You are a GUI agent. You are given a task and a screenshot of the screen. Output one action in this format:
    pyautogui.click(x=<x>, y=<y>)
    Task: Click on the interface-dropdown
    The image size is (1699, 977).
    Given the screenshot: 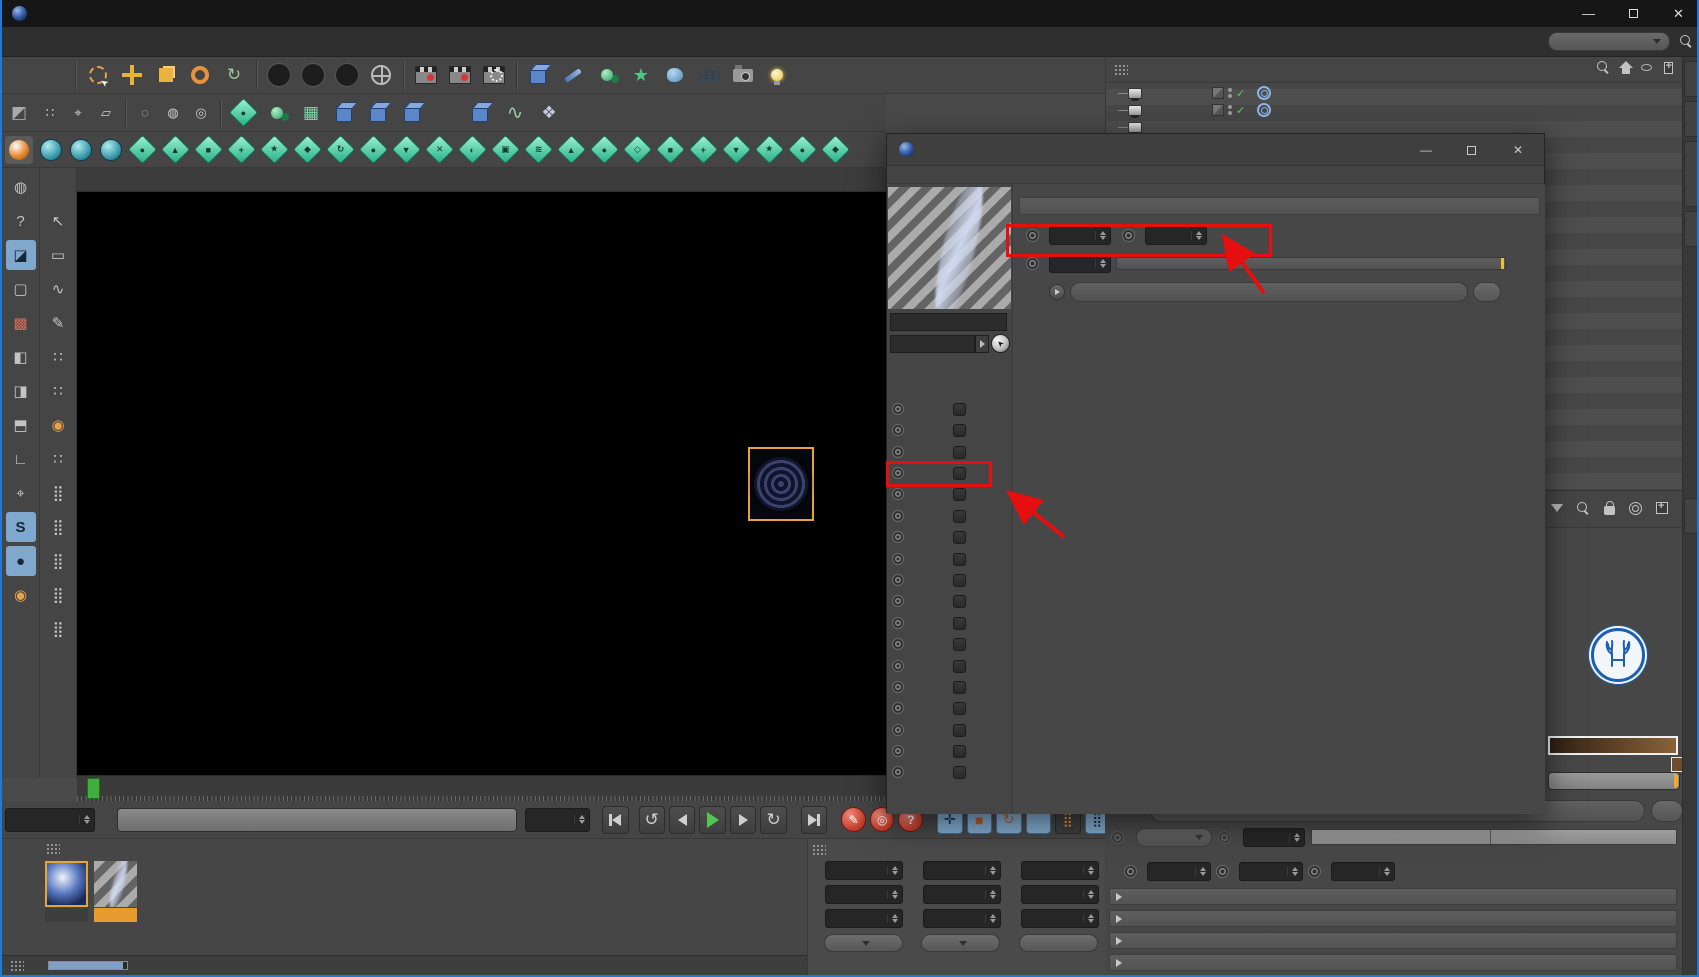 What is the action you would take?
    pyautogui.click(x=1609, y=41)
    